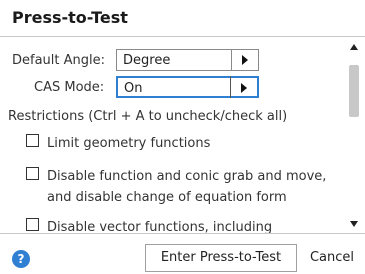 This screenshot has width=365, height=274. What do you see at coordinates (167, 197) in the screenshot?
I see `restriction-label-line2: and disable change of equation form` at bounding box center [167, 197].